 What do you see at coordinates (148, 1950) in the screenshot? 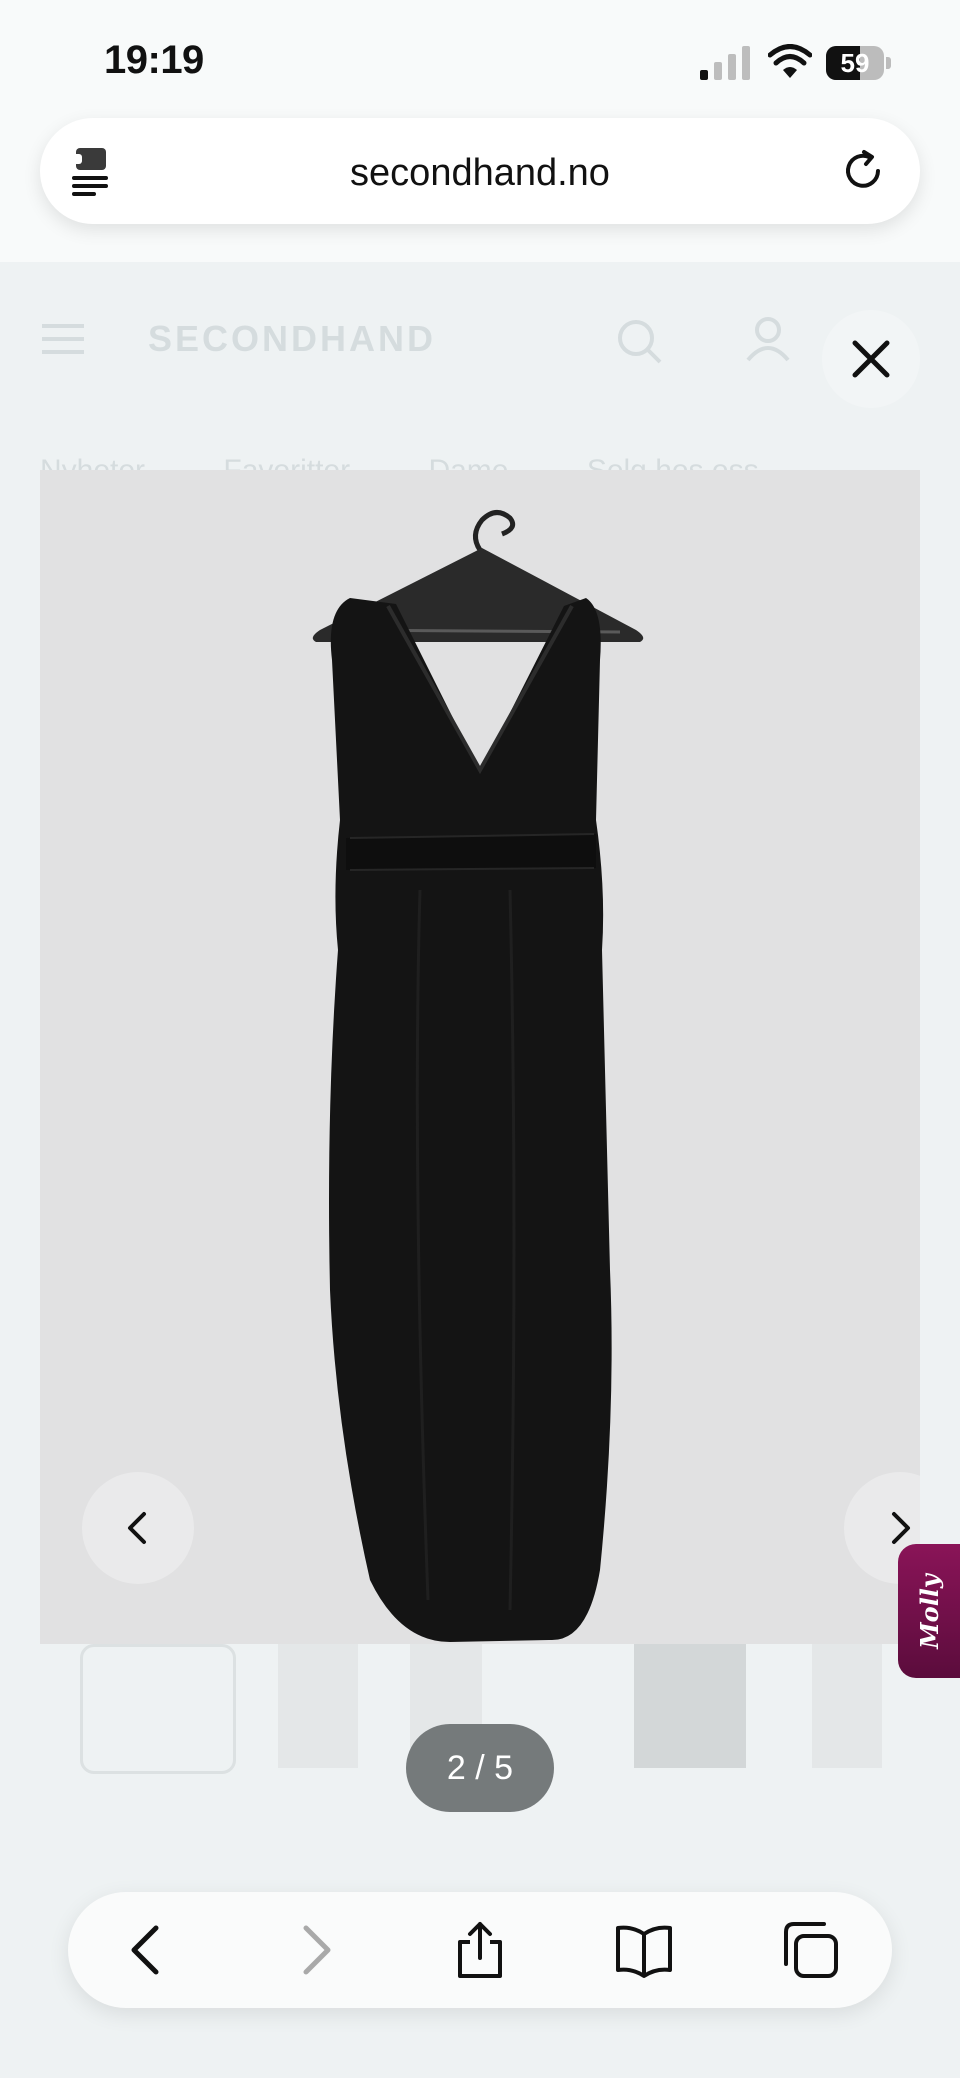
I see `back-icon` at bounding box center [148, 1950].